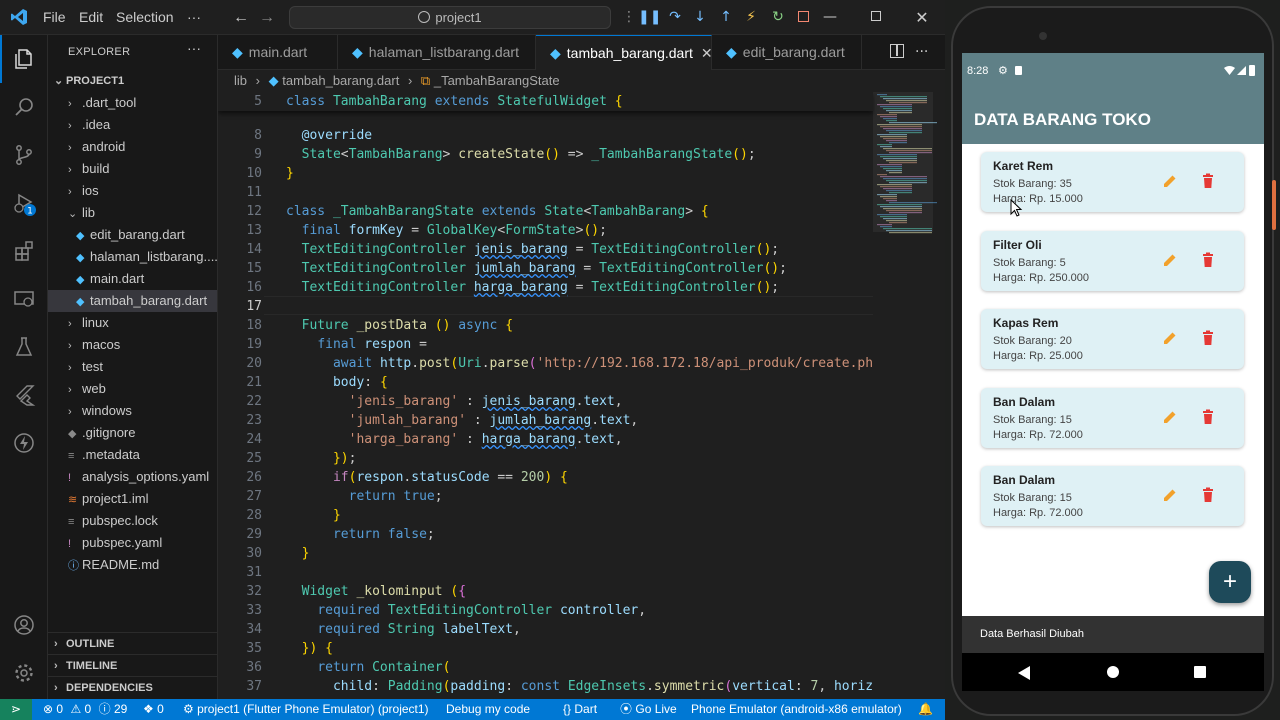  Describe the element at coordinates (922, 17) in the screenshot. I see `close-icon: ✕` at that location.